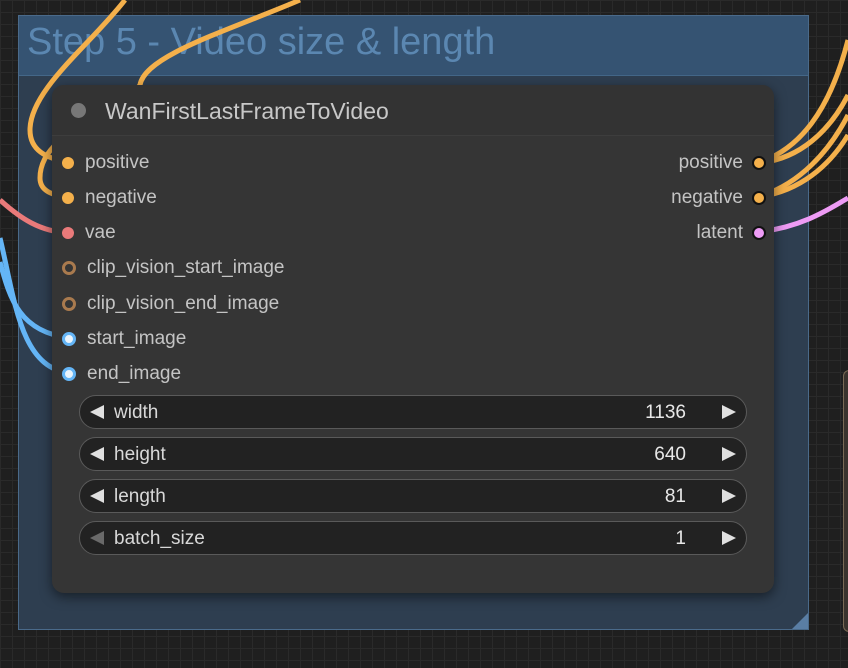  Describe the element at coordinates (137, 338) in the screenshot. I see `input-label: start_image` at that location.